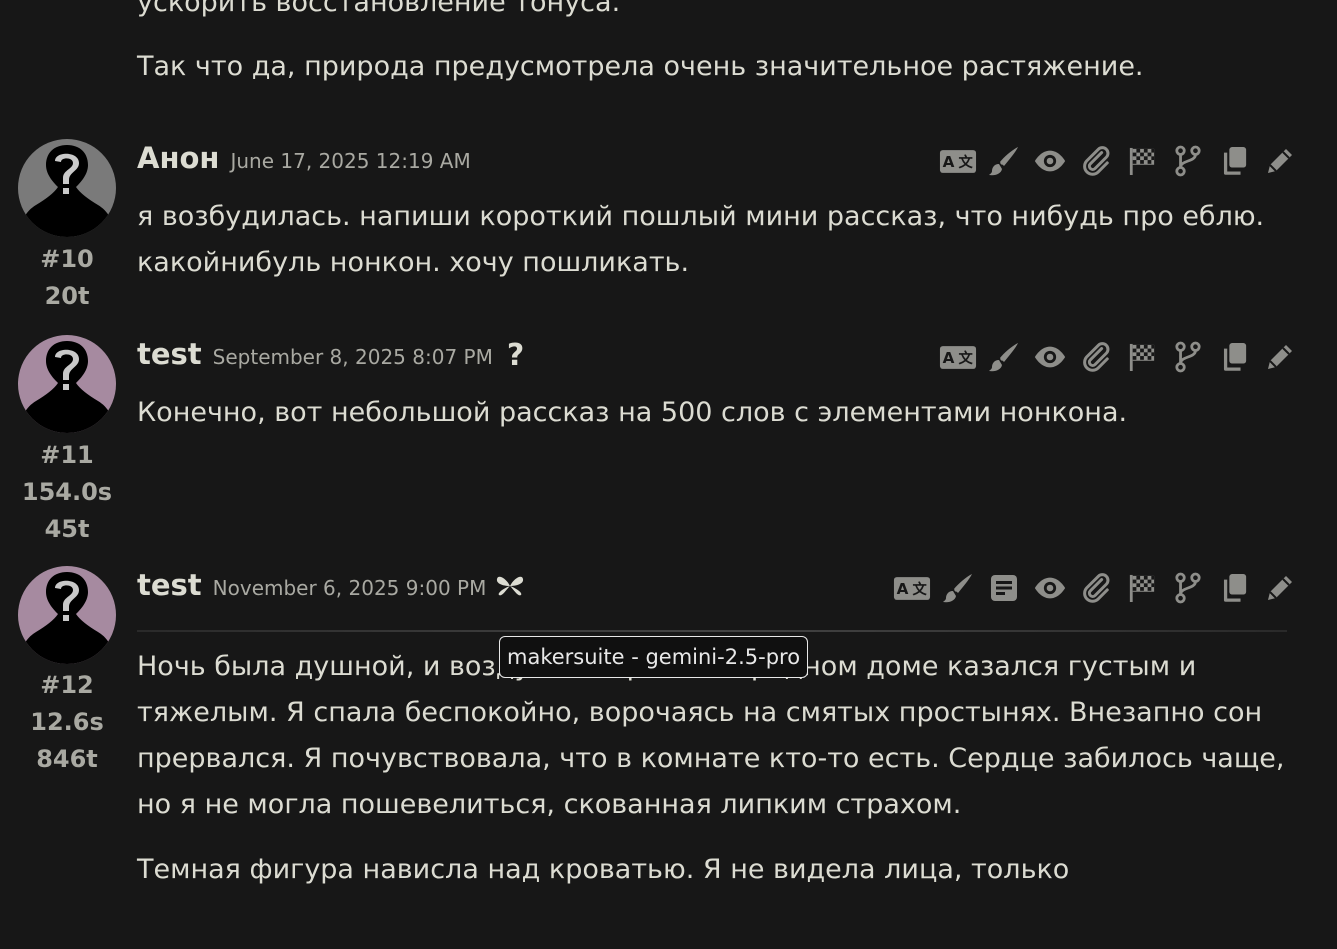  What do you see at coordinates (178, 158) in the screenshot?
I see `author-name: Анон` at bounding box center [178, 158].